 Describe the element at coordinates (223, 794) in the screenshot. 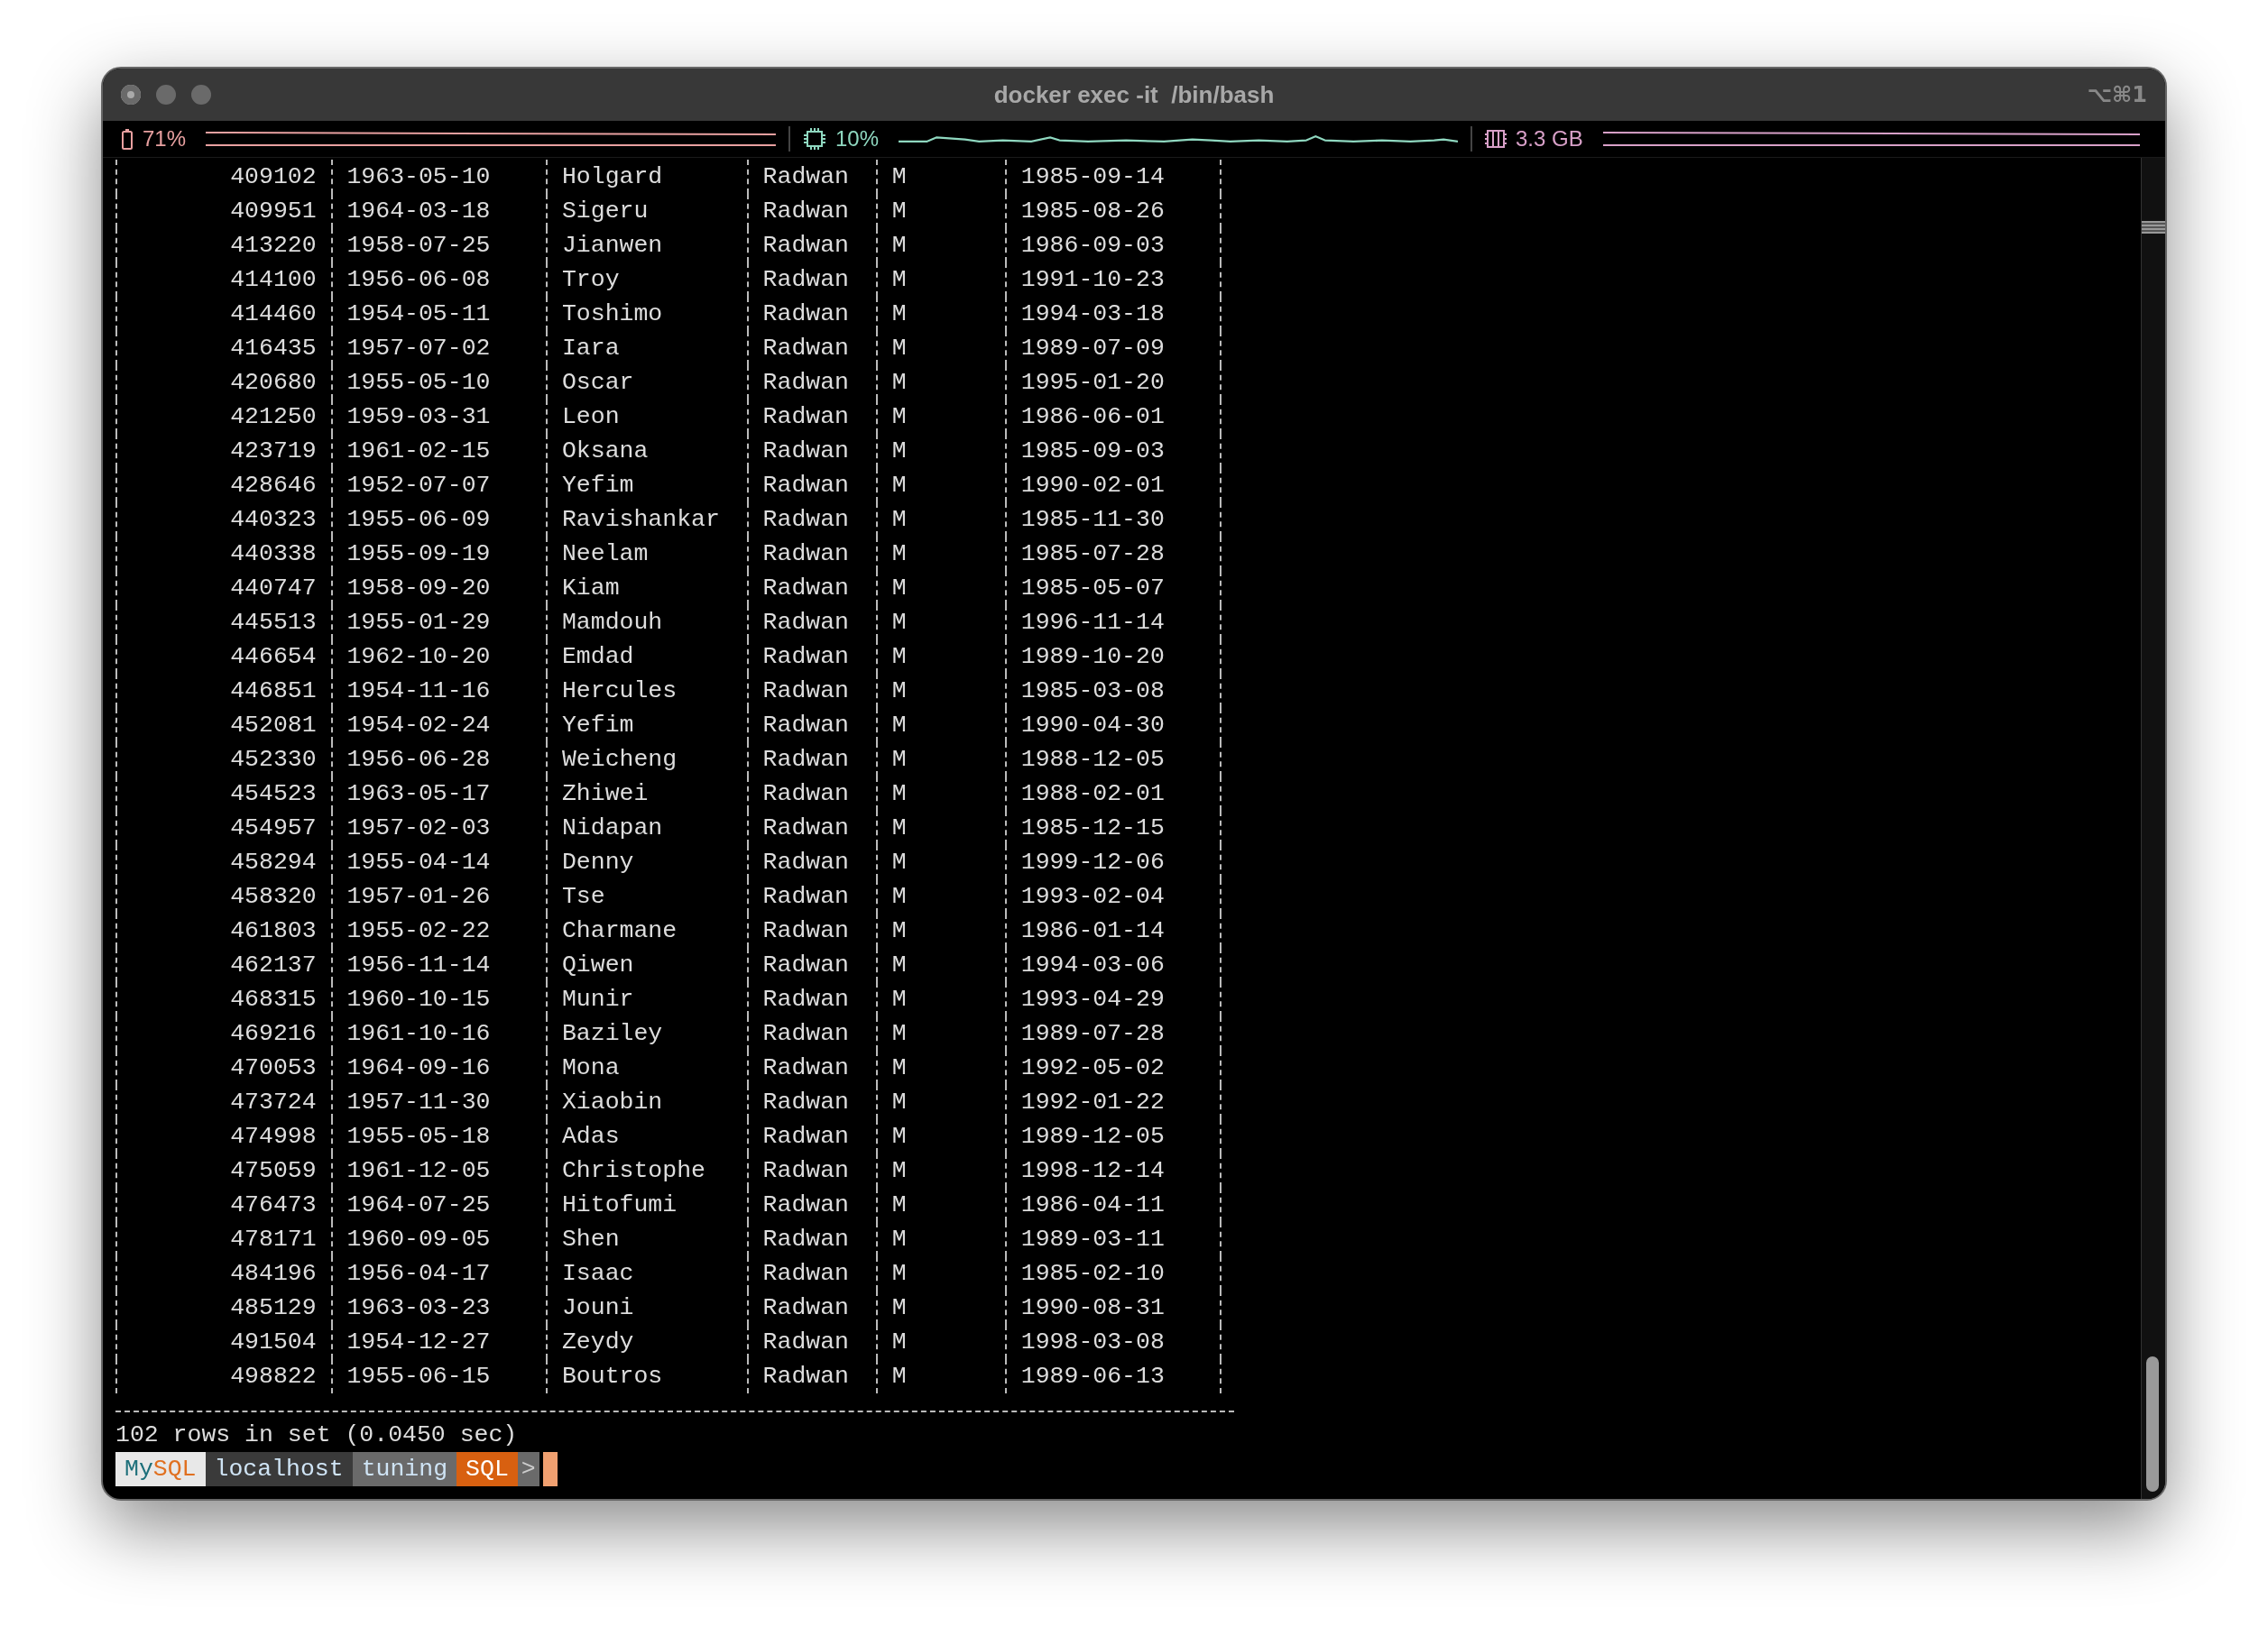

I see `table-cell: 454523` at that location.